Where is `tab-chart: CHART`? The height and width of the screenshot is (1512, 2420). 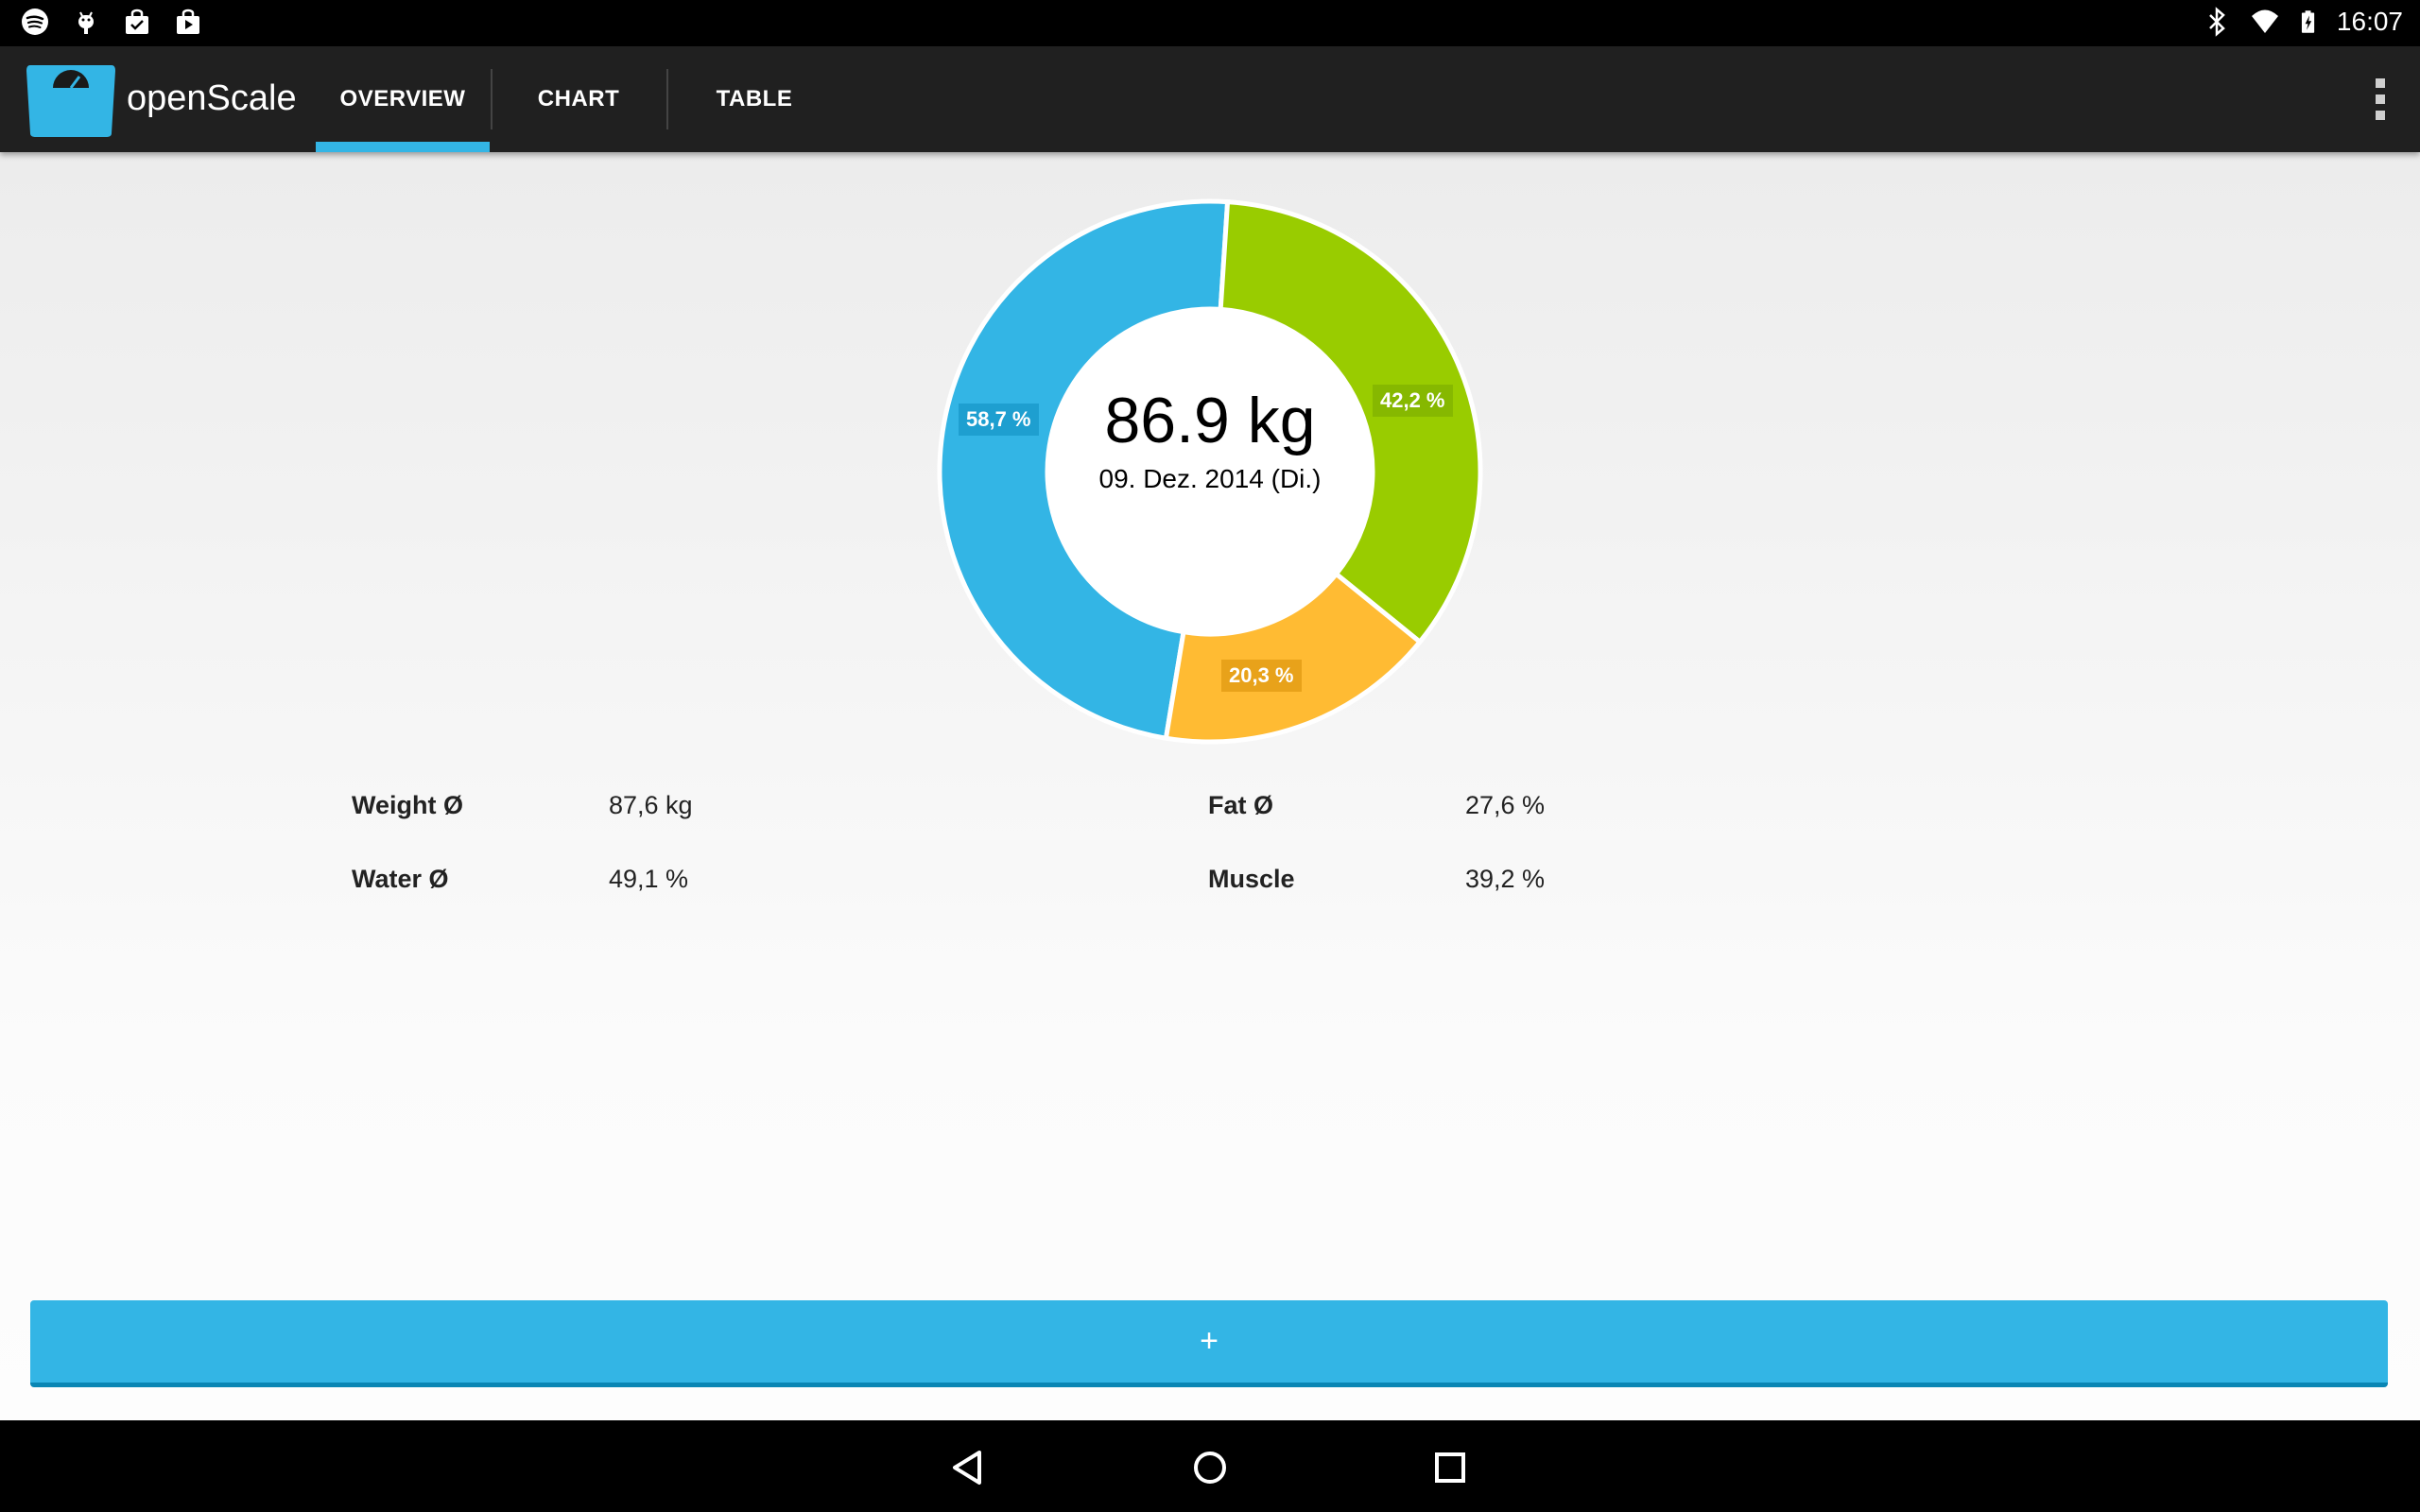 tab-chart: CHART is located at coordinates (579, 99).